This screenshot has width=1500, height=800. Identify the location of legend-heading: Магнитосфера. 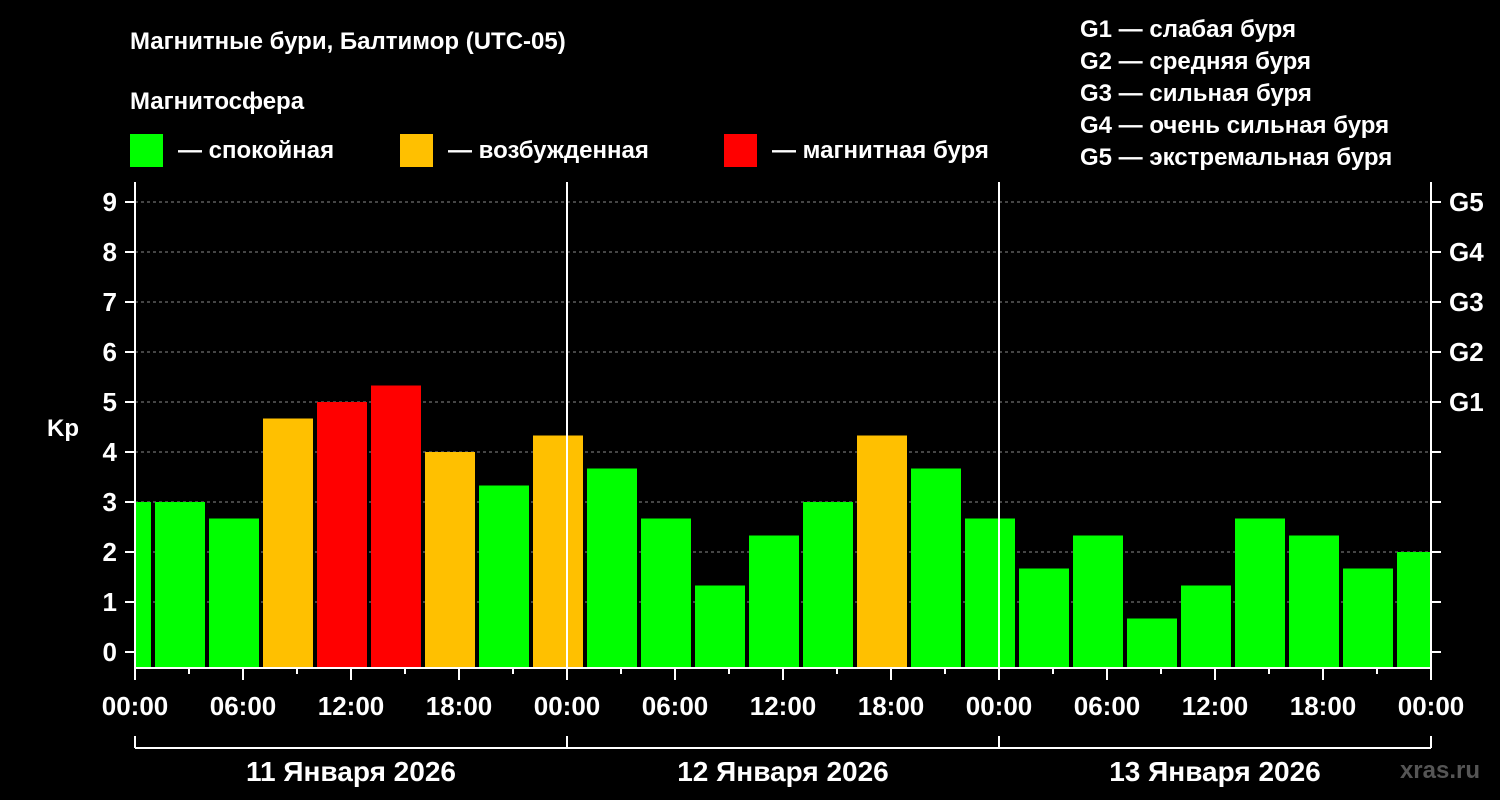
(217, 101).